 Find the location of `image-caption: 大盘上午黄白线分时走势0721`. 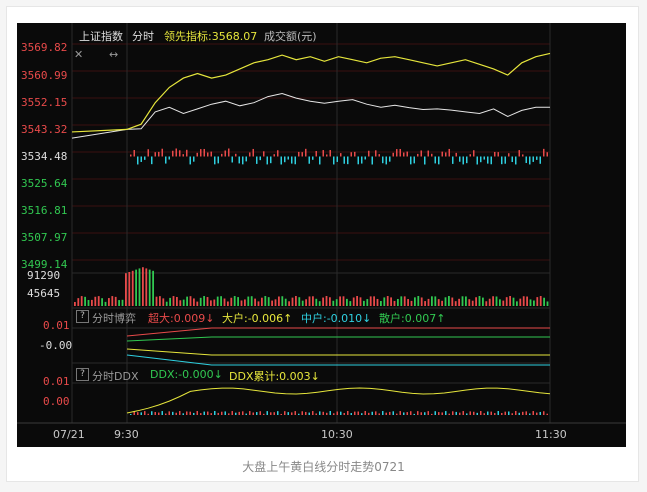

image-caption: 大盘上午黄白线分时走势0721 is located at coordinates (323, 467).